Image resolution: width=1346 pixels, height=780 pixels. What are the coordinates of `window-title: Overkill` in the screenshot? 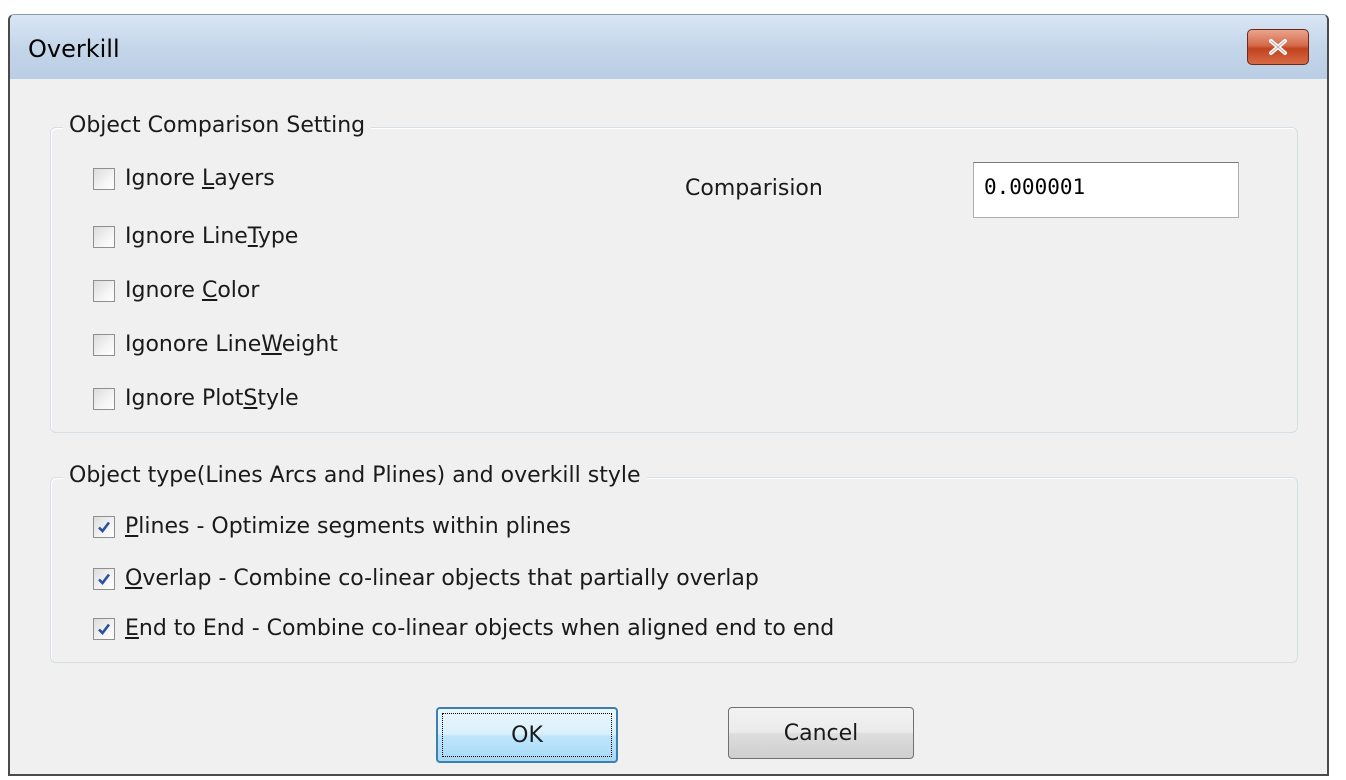 It's located at (74, 49).